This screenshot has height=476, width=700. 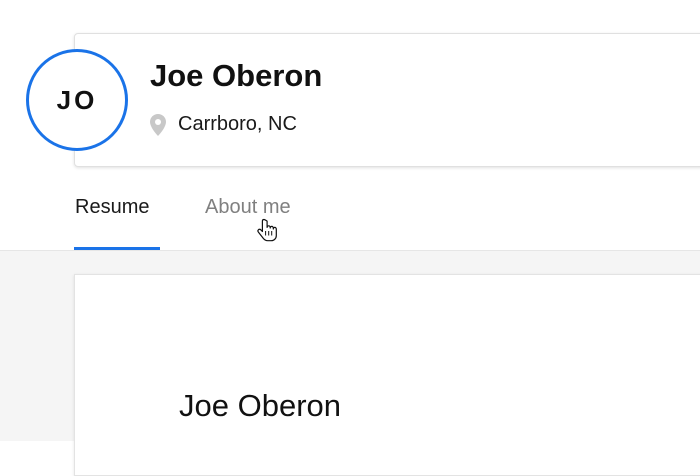 I want to click on profile-name: Joe Oberon, so click(x=236, y=75).